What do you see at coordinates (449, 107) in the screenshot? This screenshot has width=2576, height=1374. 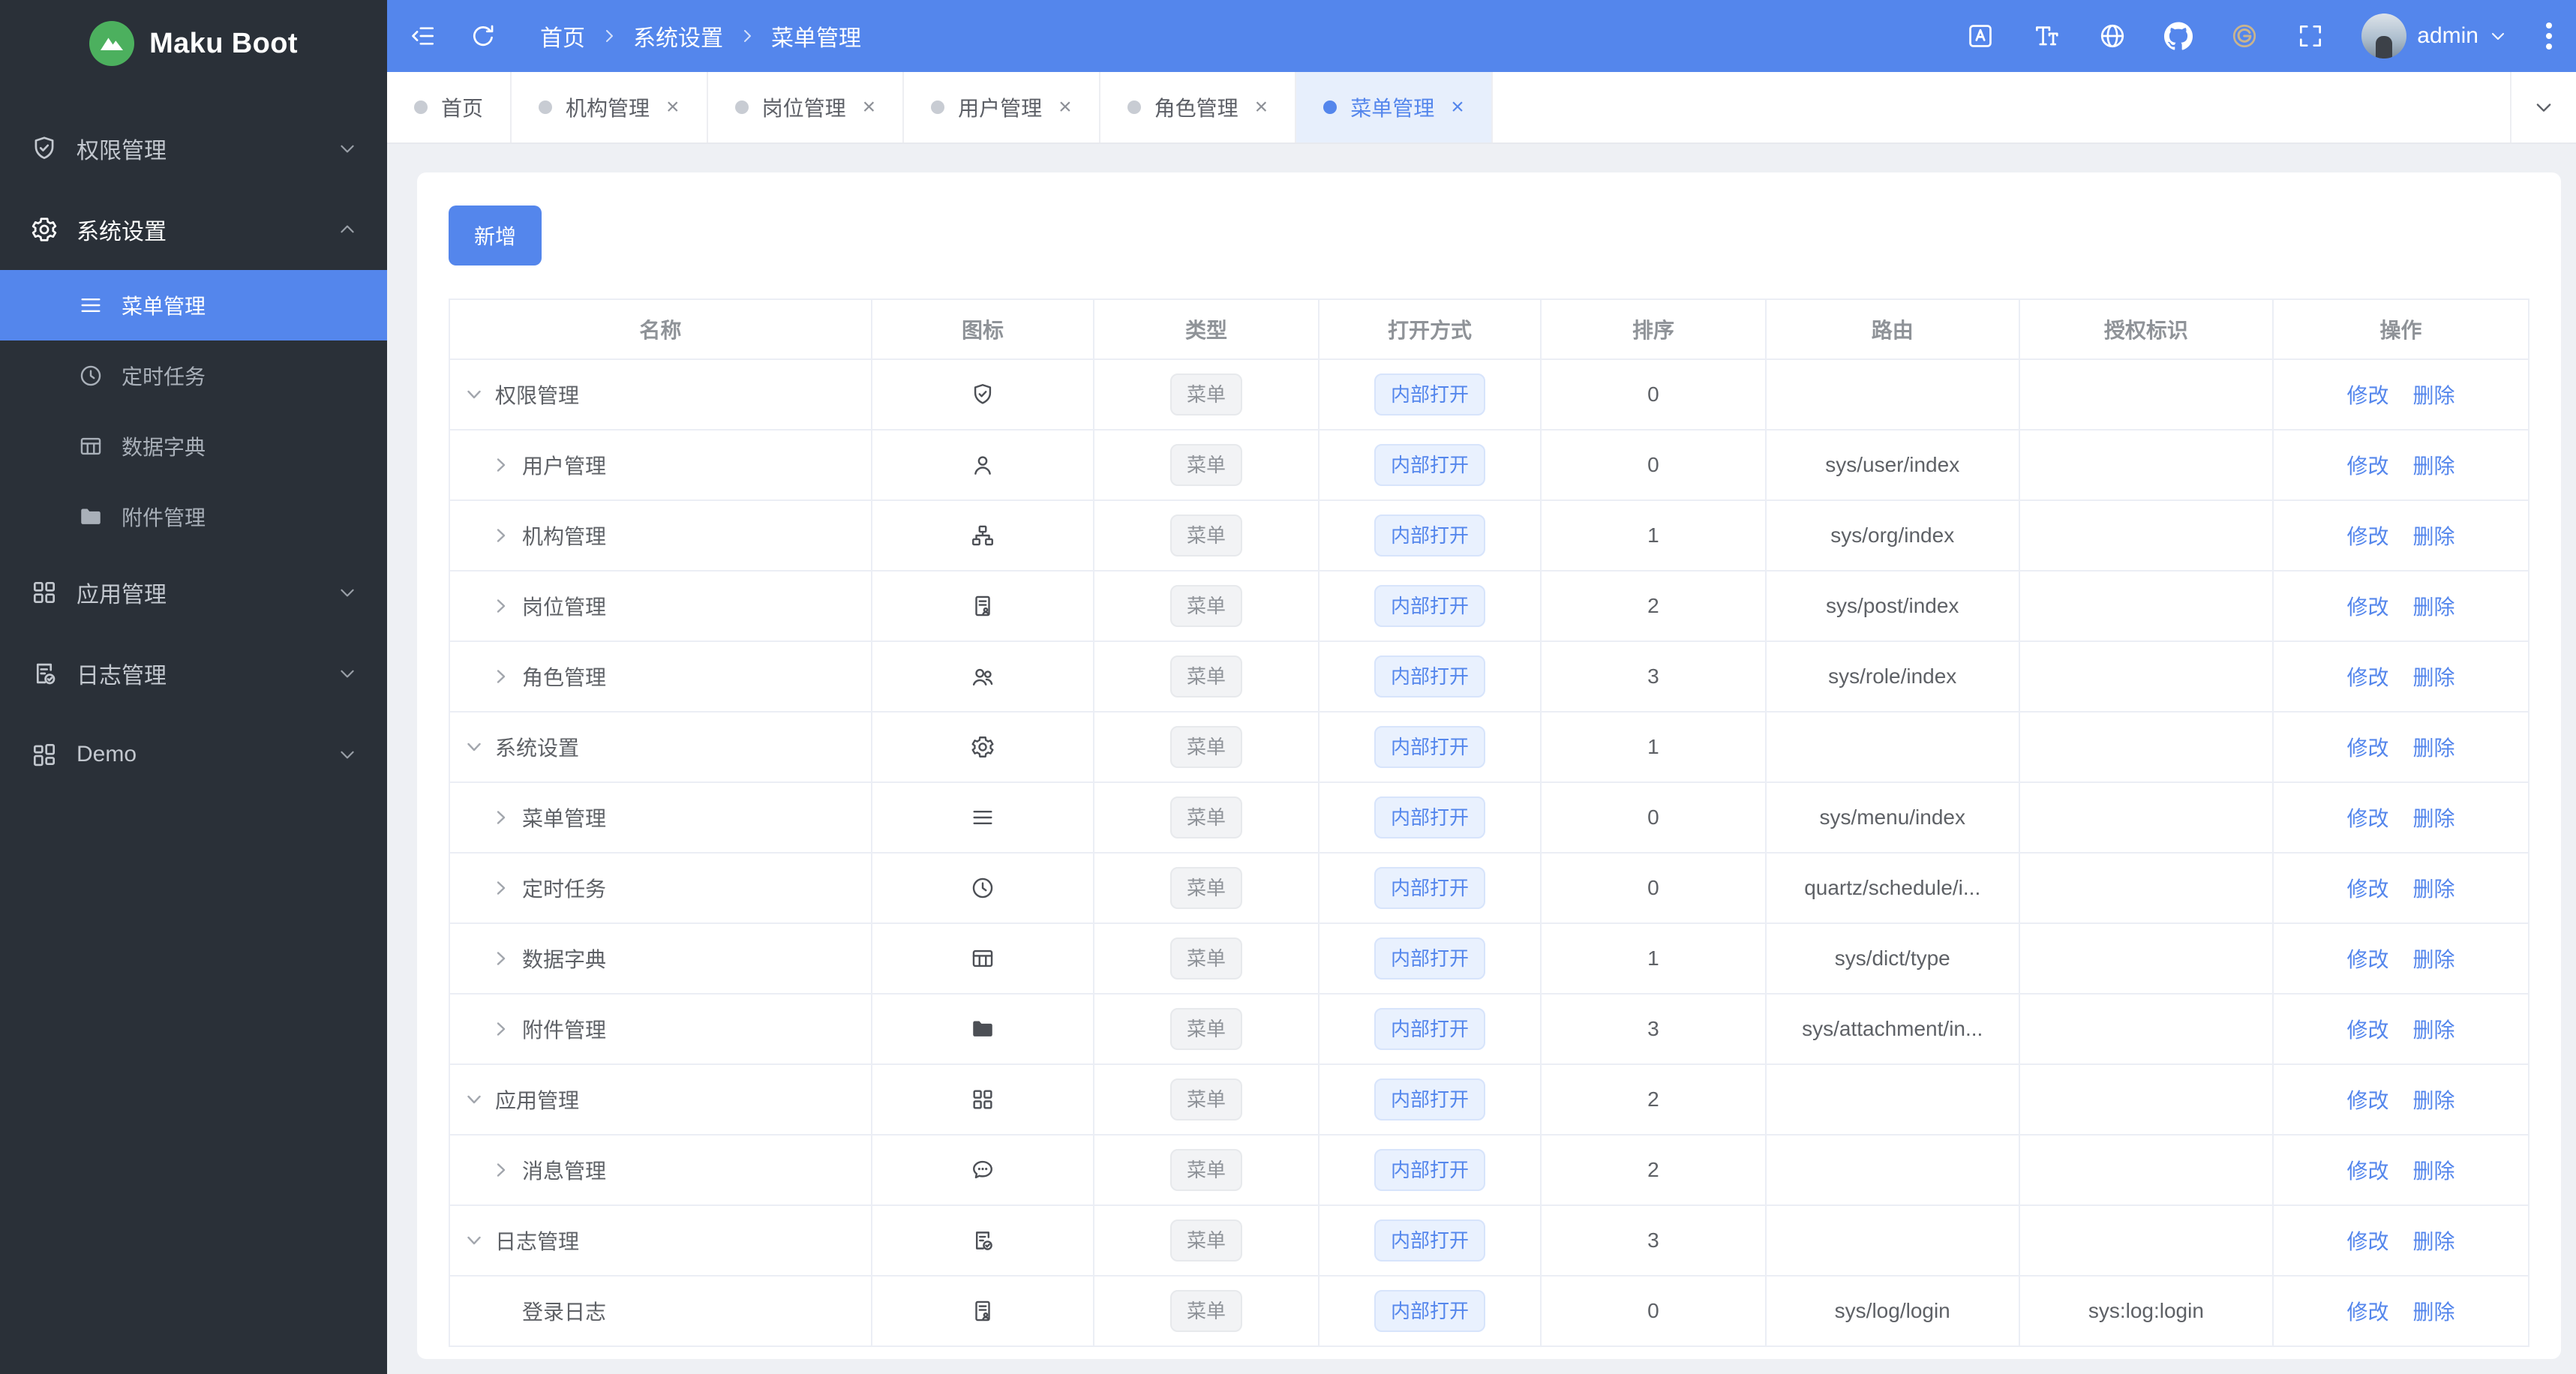 I see `tab-首页: 首页` at bounding box center [449, 107].